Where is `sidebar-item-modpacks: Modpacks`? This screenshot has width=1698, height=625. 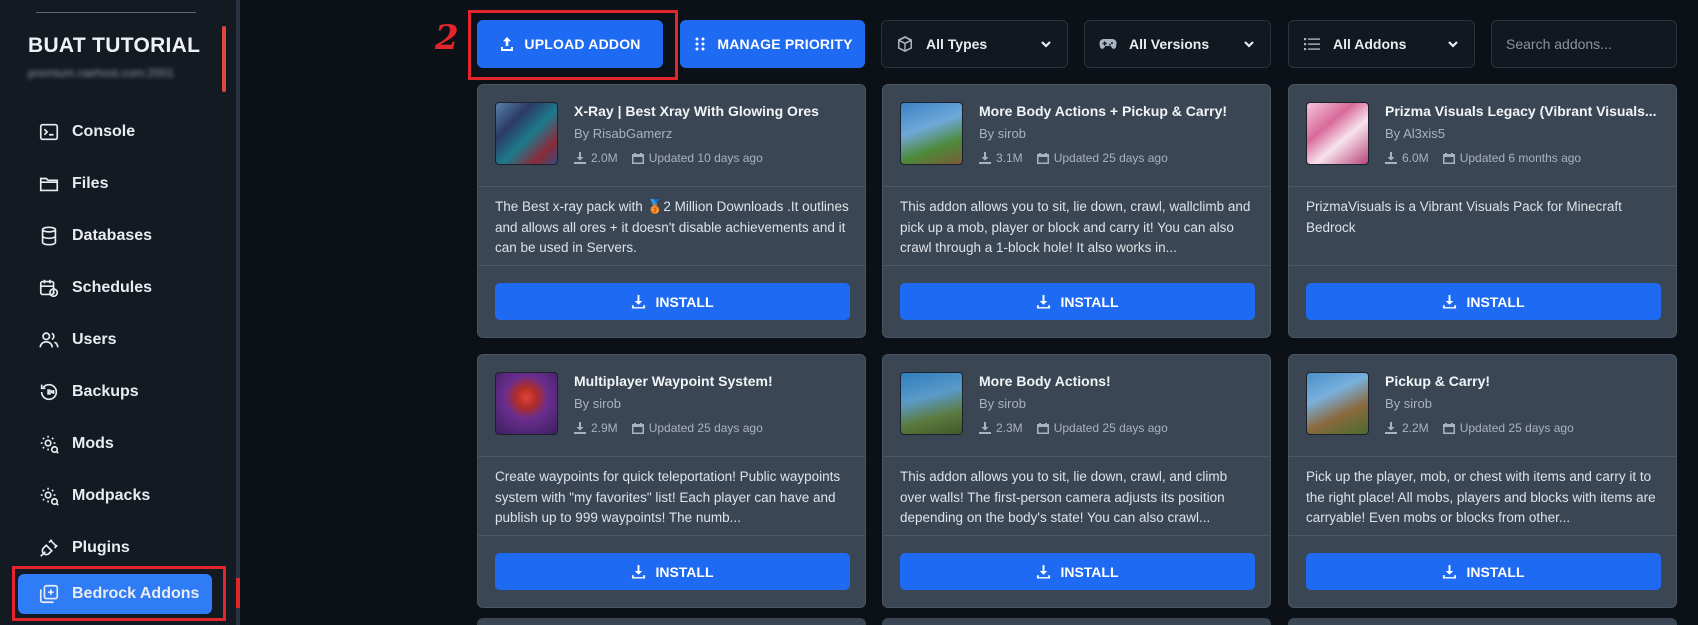
sidebar-item-modpacks: Modpacks is located at coordinates (123, 496).